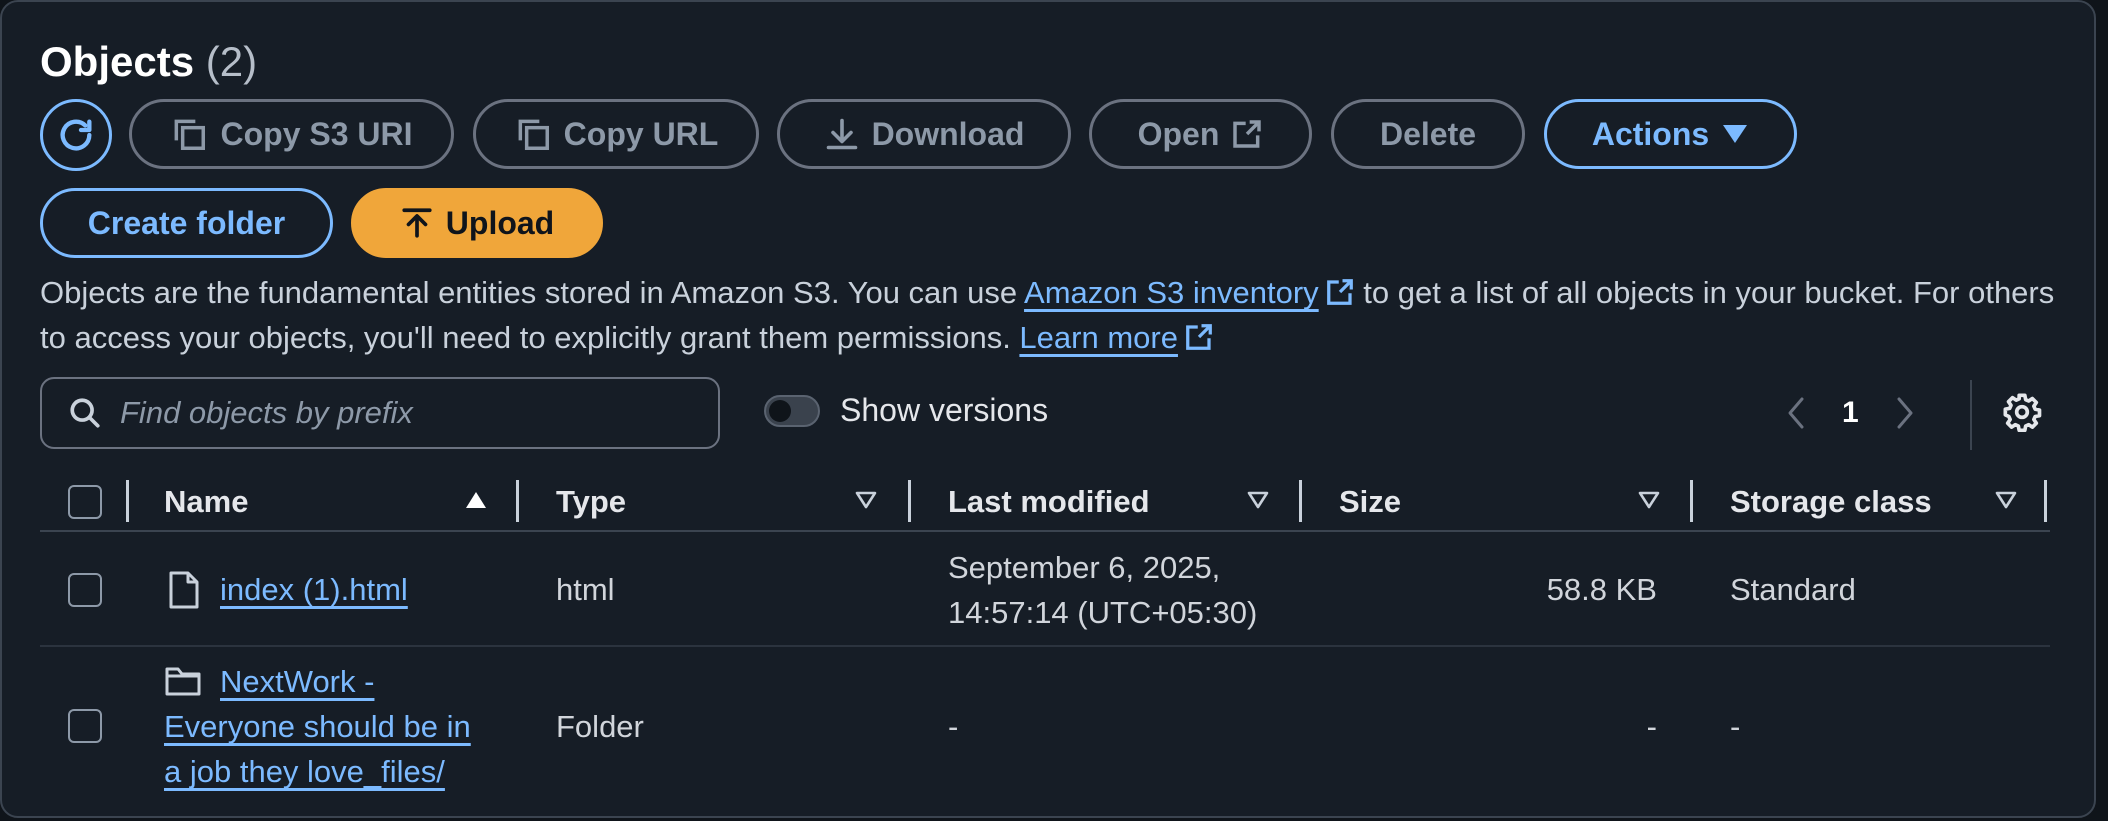 This screenshot has width=2108, height=821. I want to click on upload-label: Upload, so click(500, 222).